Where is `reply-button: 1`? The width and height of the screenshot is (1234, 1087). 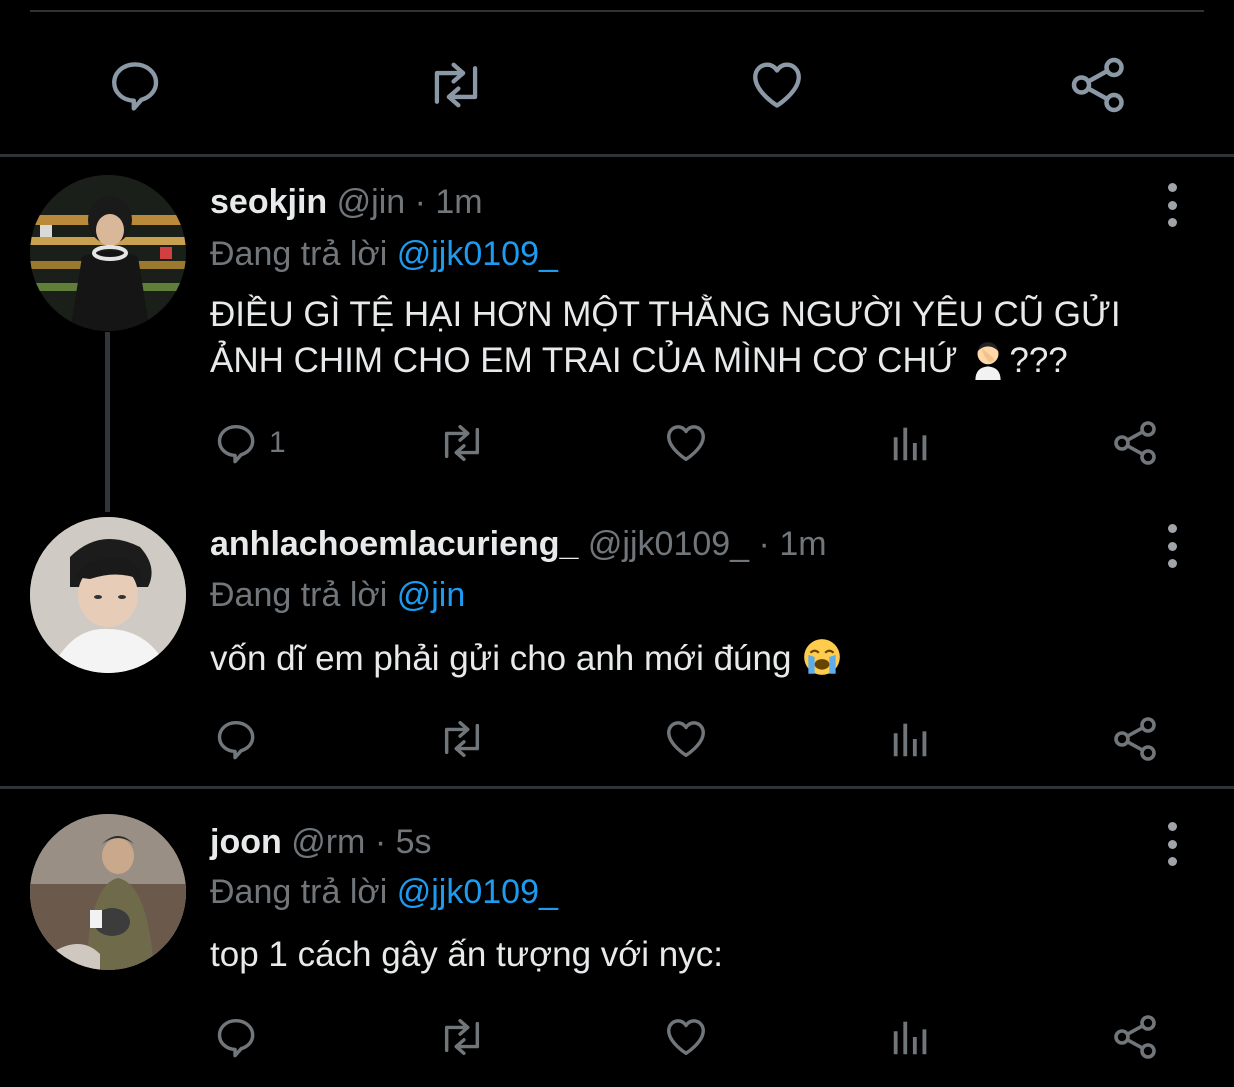
reply-button: 1 is located at coordinates (249, 443).